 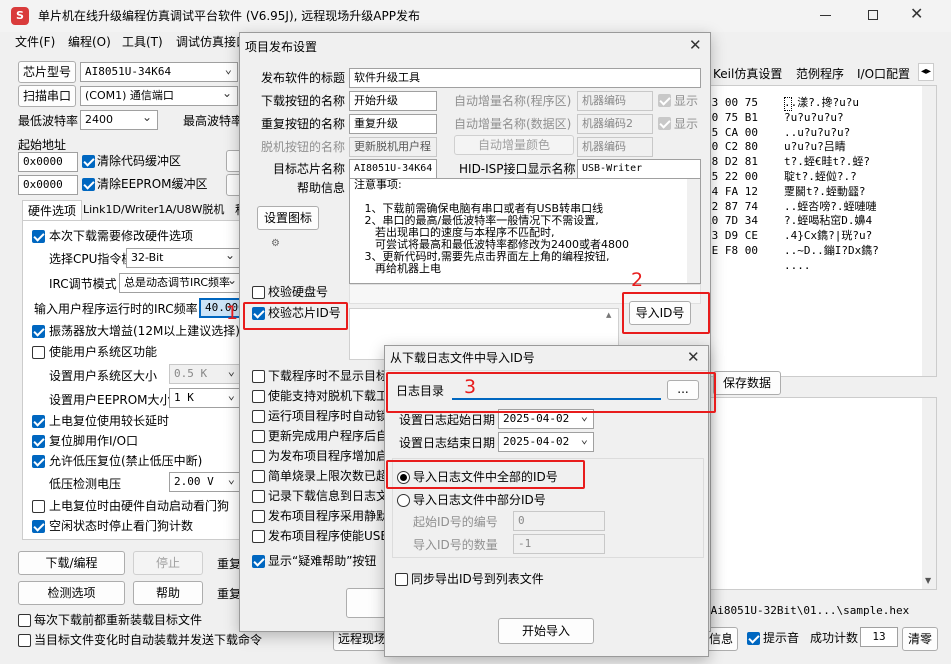 What do you see at coordinates (38, 526) in the screenshot?
I see `idle-wdt-checkbox` at bounding box center [38, 526].